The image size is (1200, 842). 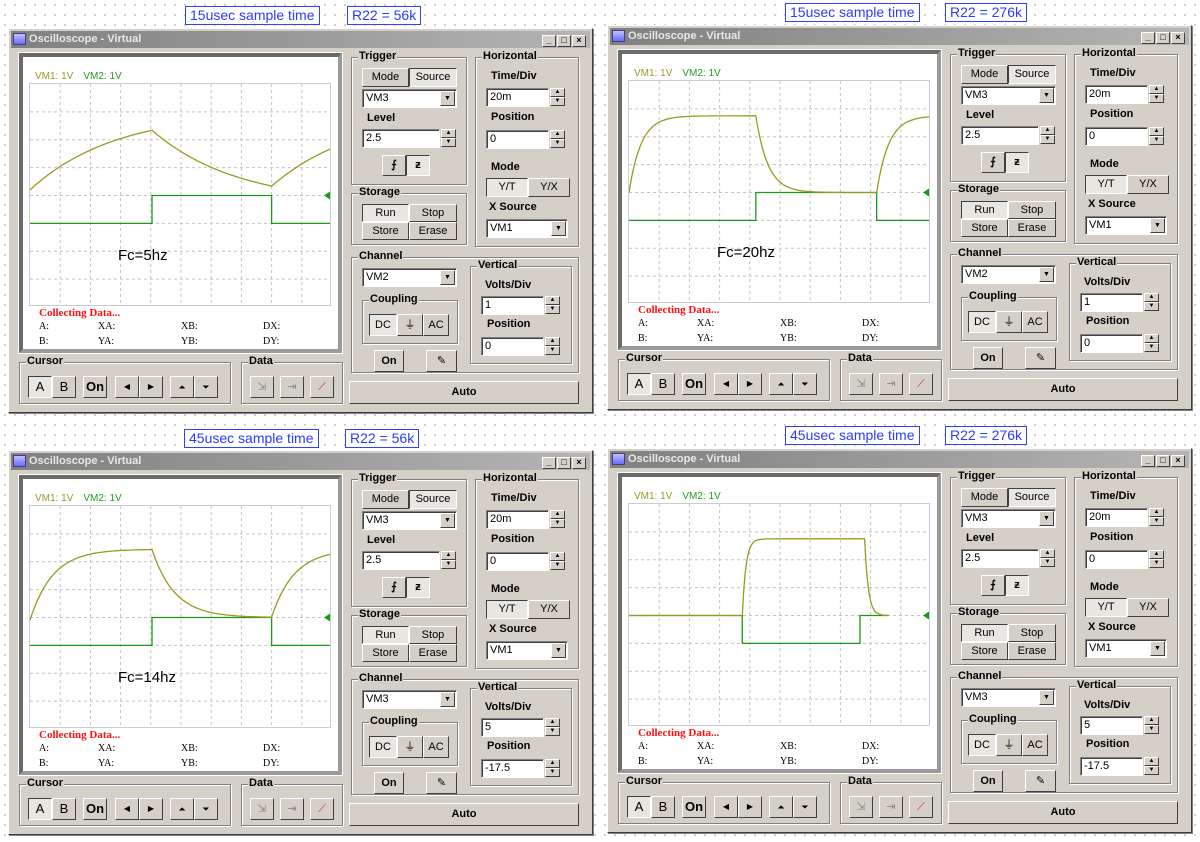 What do you see at coordinates (292, 387) in the screenshot?
I see `export-data-icon: ⇥` at bounding box center [292, 387].